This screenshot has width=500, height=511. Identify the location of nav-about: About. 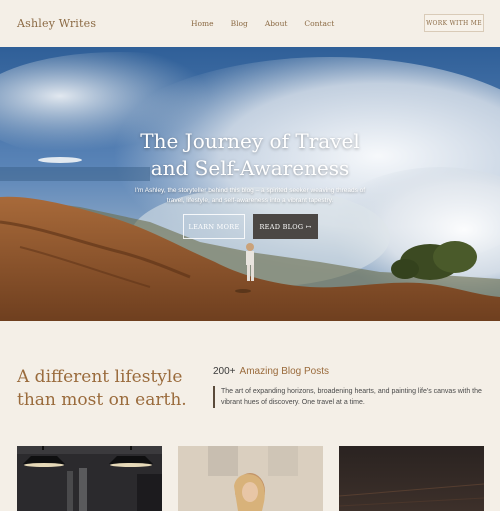
(276, 23).